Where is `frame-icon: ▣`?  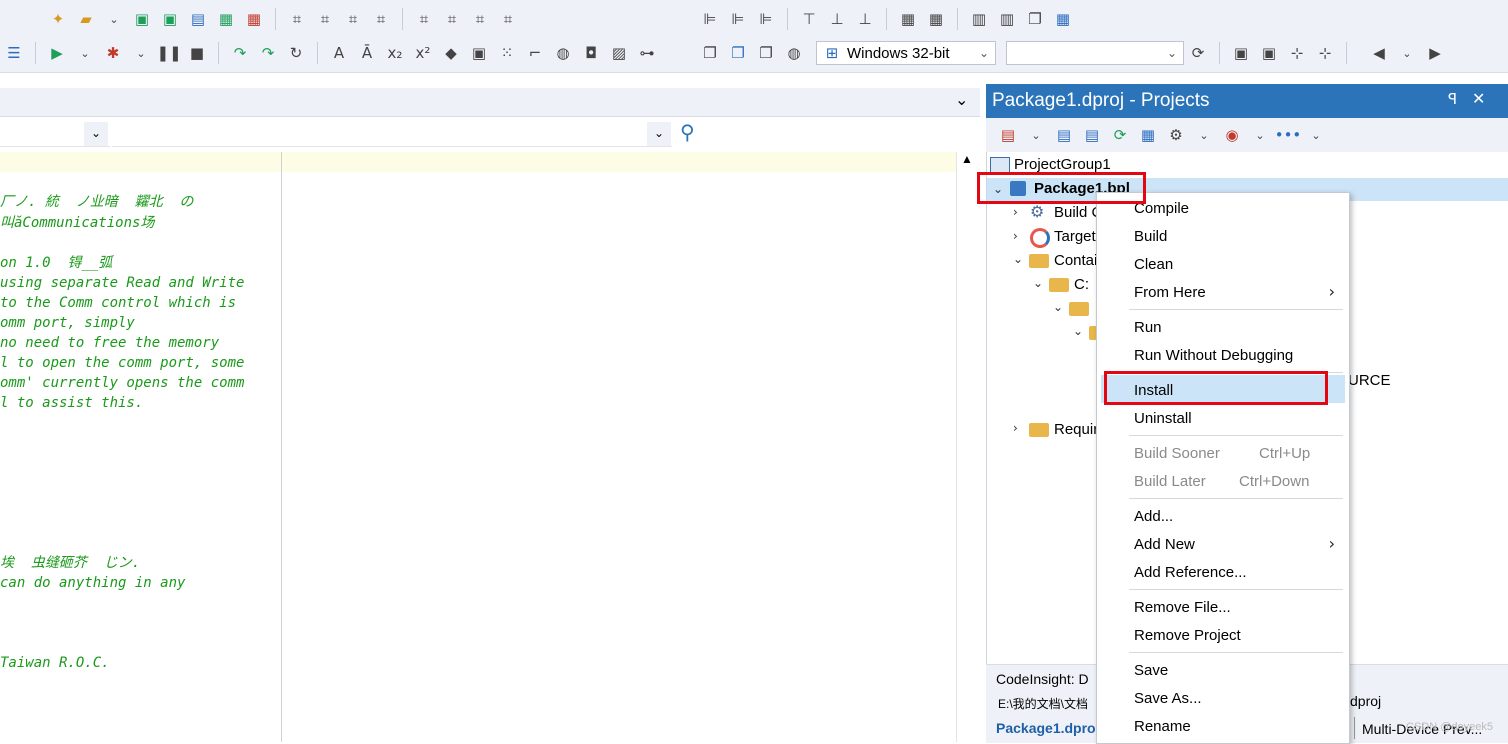
frame-icon: ▣ is located at coordinates (479, 53).